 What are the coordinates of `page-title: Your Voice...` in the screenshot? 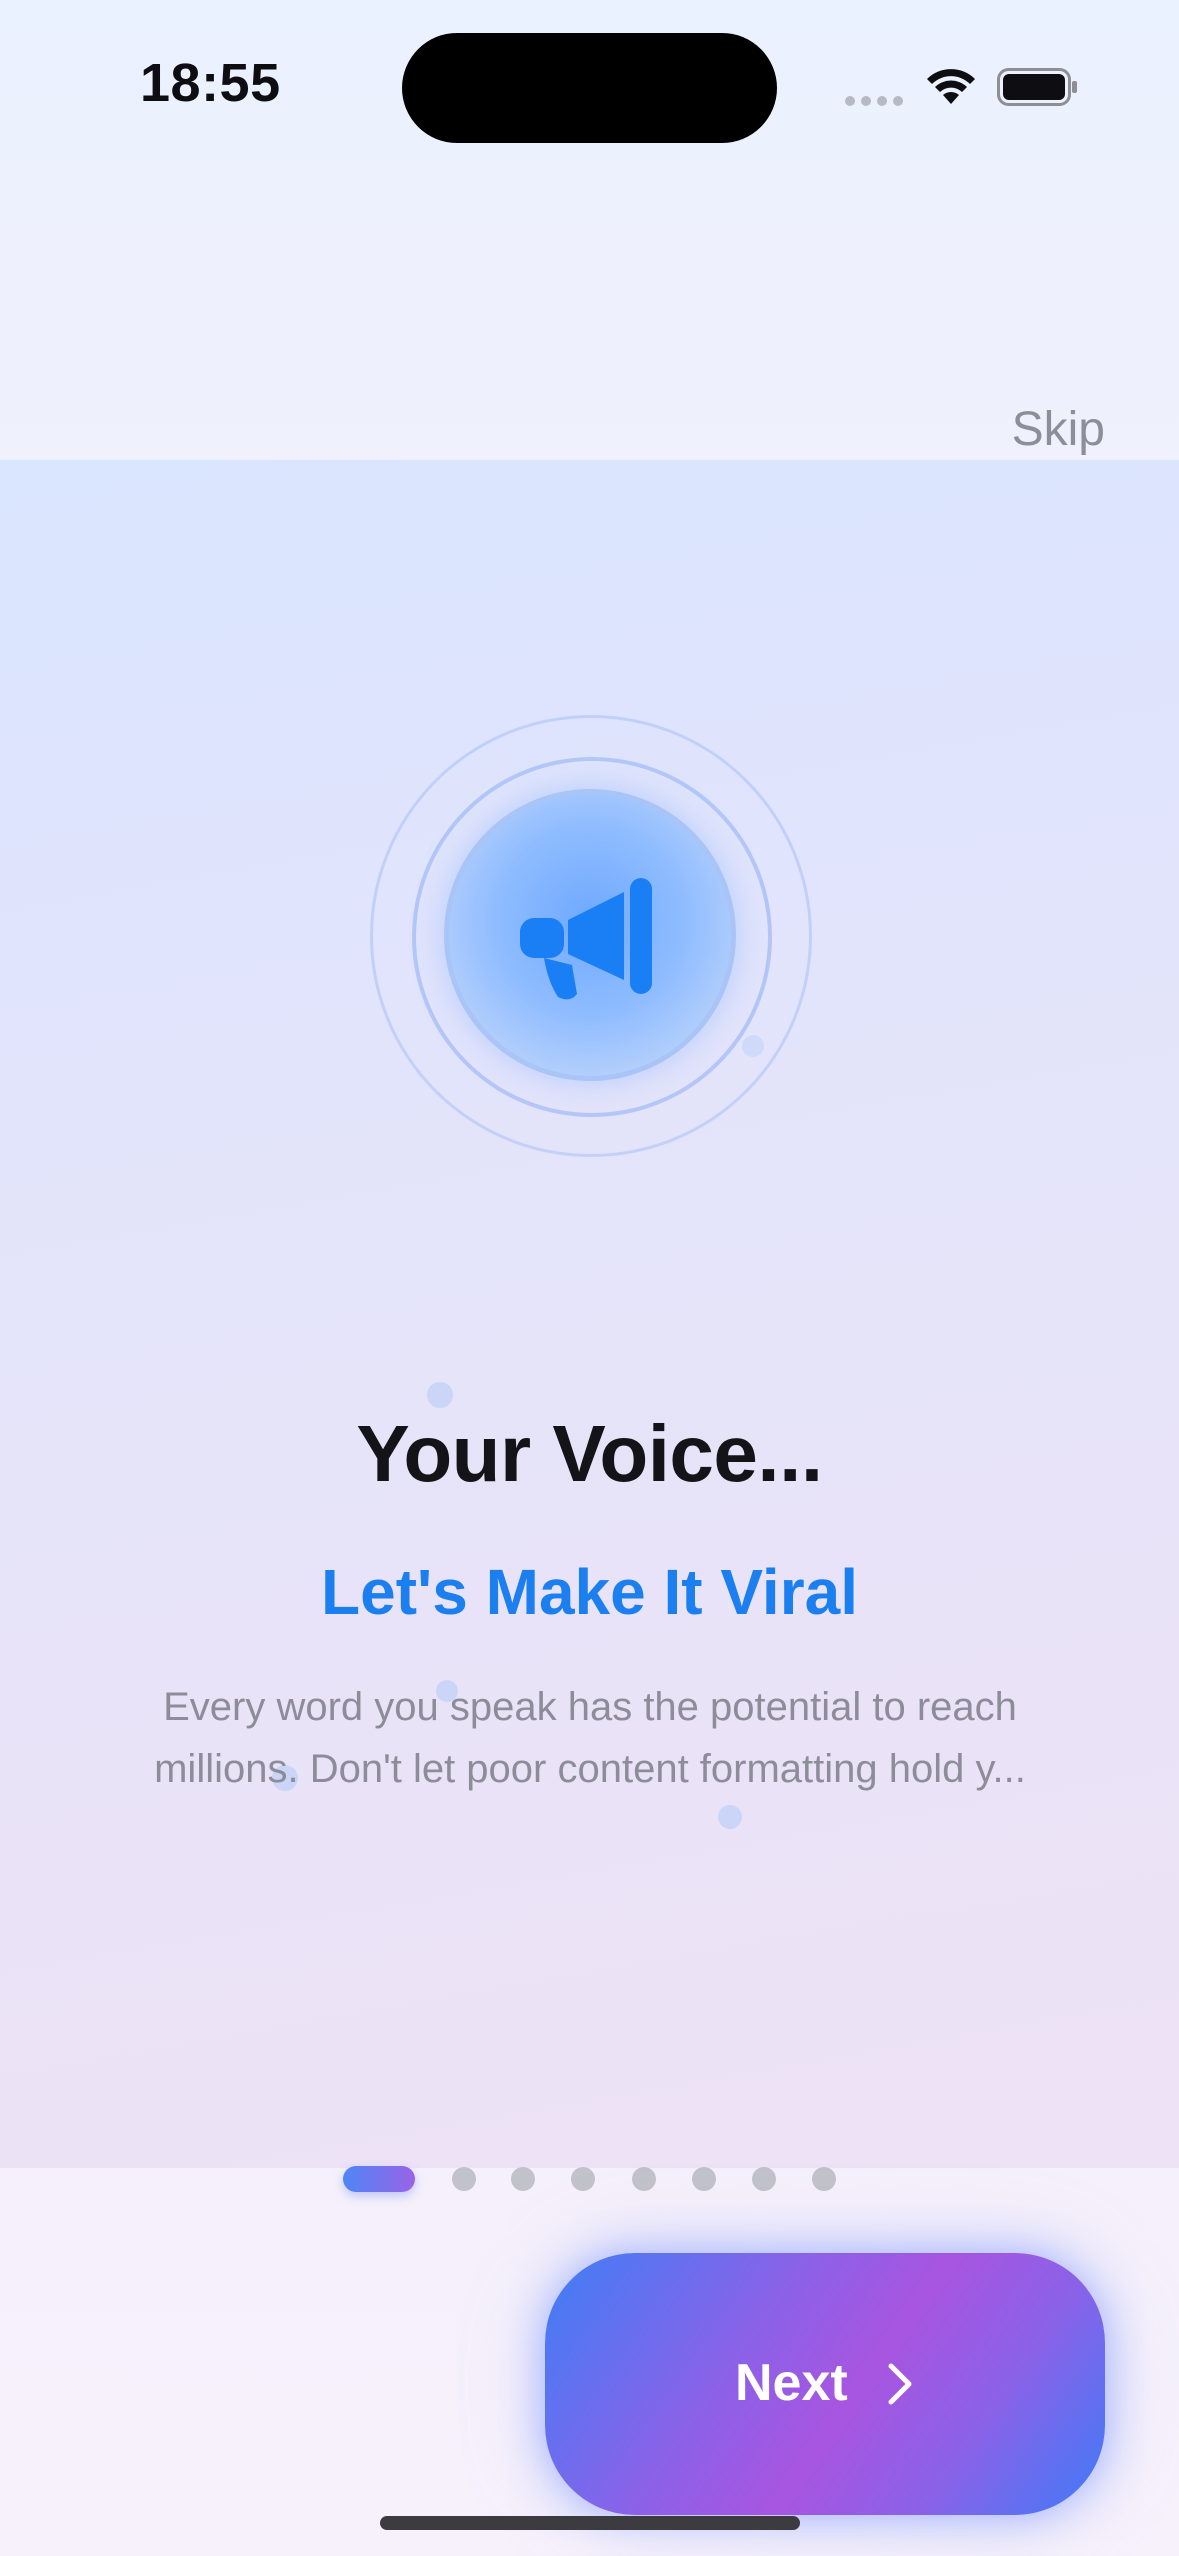 It's located at (589, 1453).